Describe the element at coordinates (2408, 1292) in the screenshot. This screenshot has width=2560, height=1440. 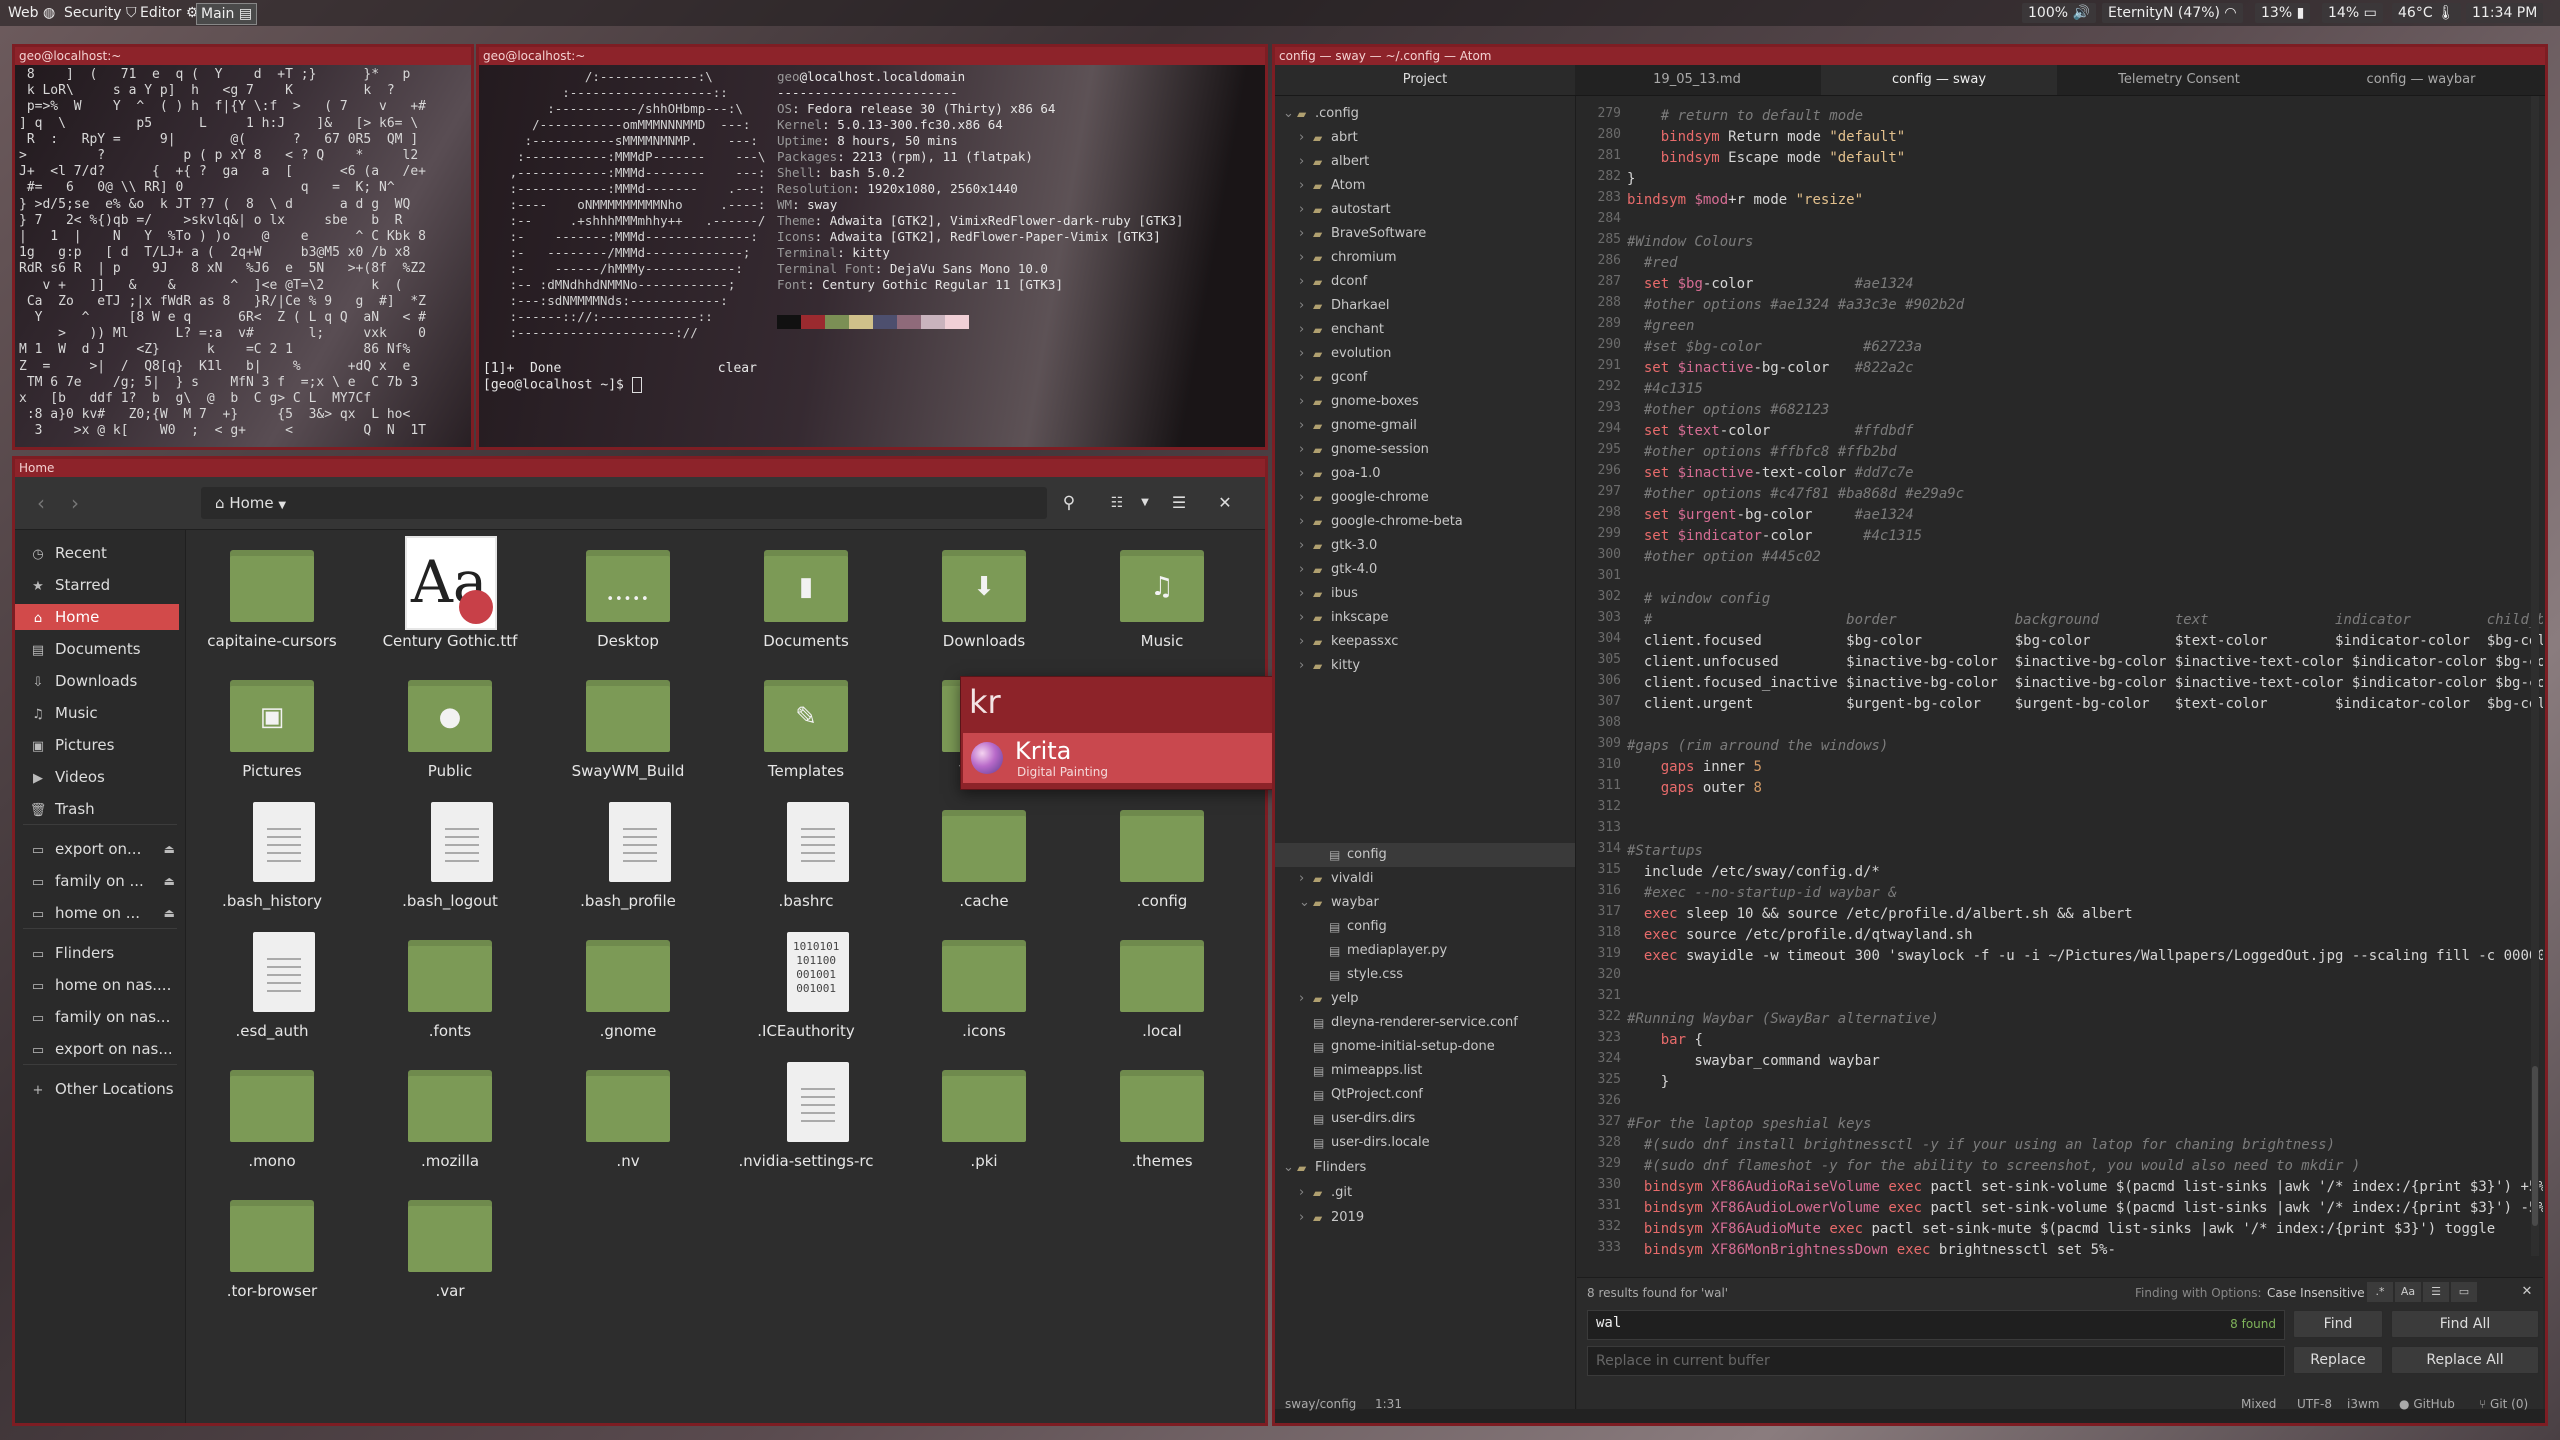
I see `case-toggle: Aa` at that location.